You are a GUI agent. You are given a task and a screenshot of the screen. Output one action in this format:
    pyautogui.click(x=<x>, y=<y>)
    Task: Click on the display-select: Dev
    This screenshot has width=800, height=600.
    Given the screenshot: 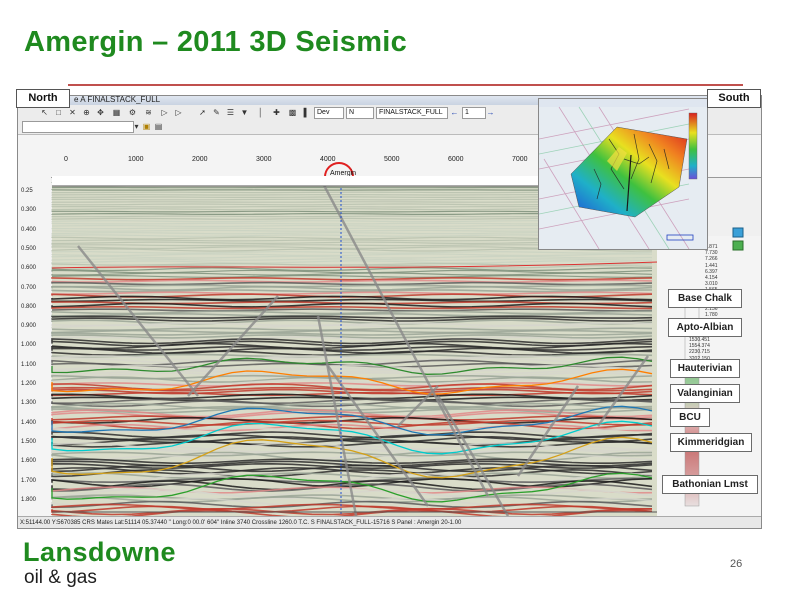 What is the action you would take?
    pyautogui.click(x=329, y=113)
    